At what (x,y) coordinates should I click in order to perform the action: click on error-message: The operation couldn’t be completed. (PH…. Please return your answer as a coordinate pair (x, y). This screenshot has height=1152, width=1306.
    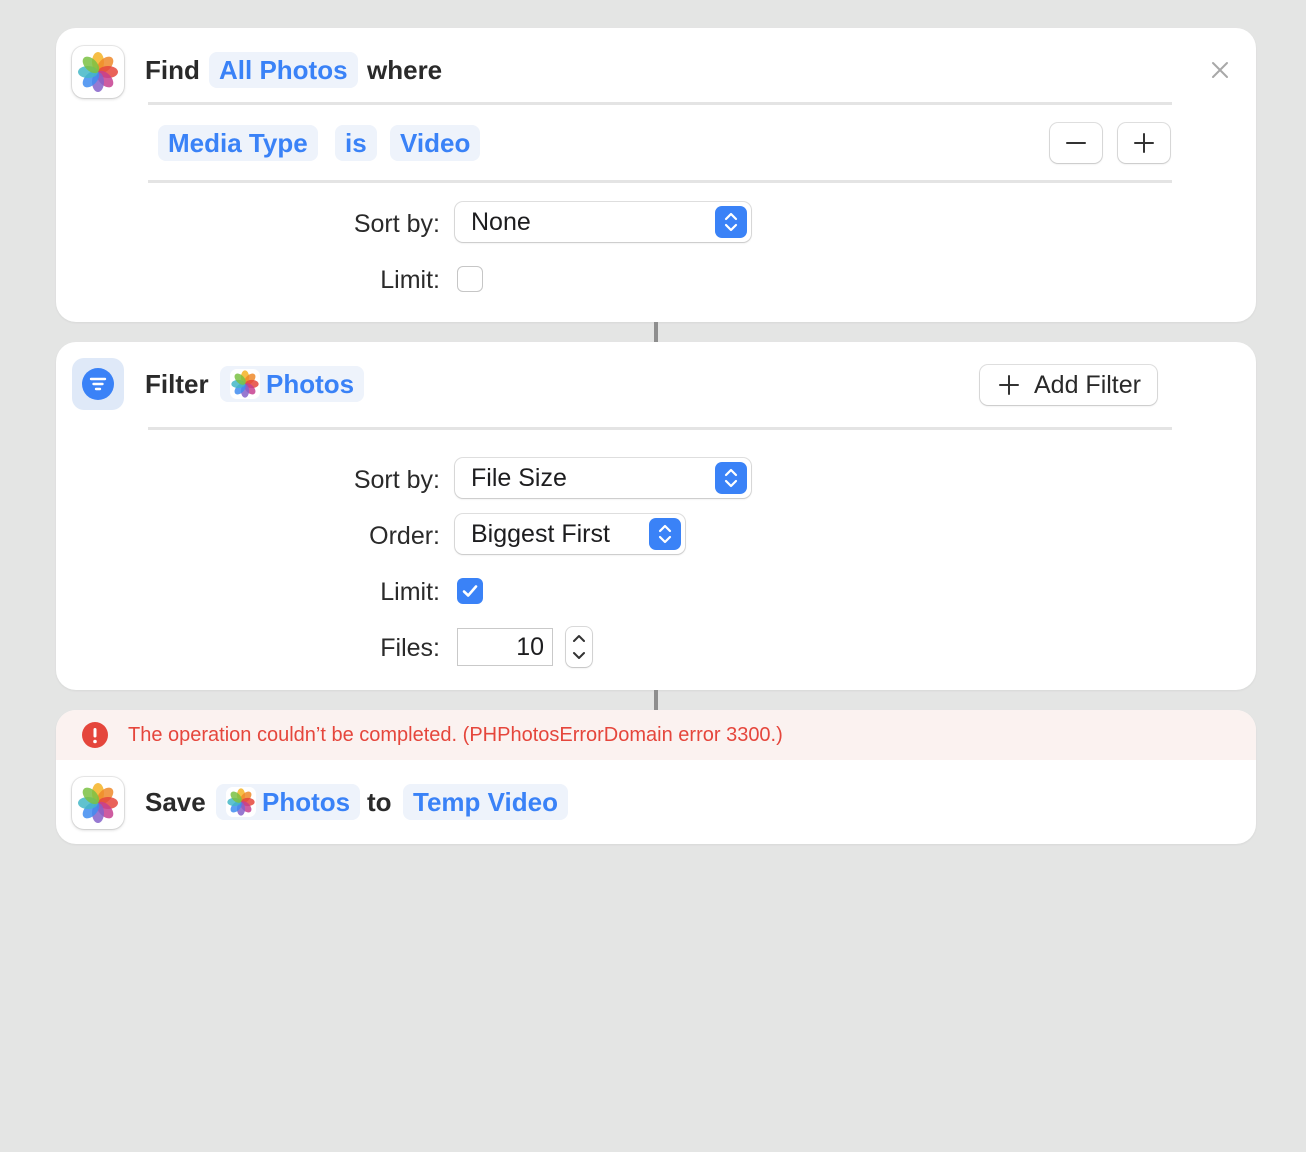
    Looking at the image, I should click on (455, 735).